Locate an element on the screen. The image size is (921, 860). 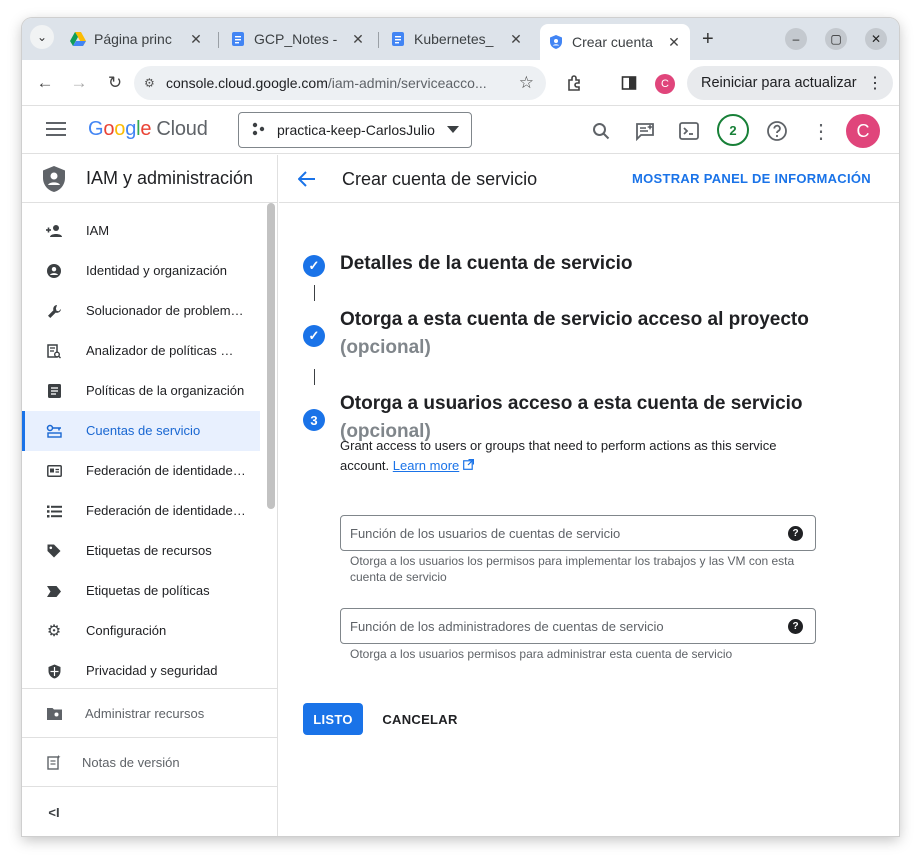
sidebar-item-label: Etiquetas de recursos is located at coordinates (149, 550).